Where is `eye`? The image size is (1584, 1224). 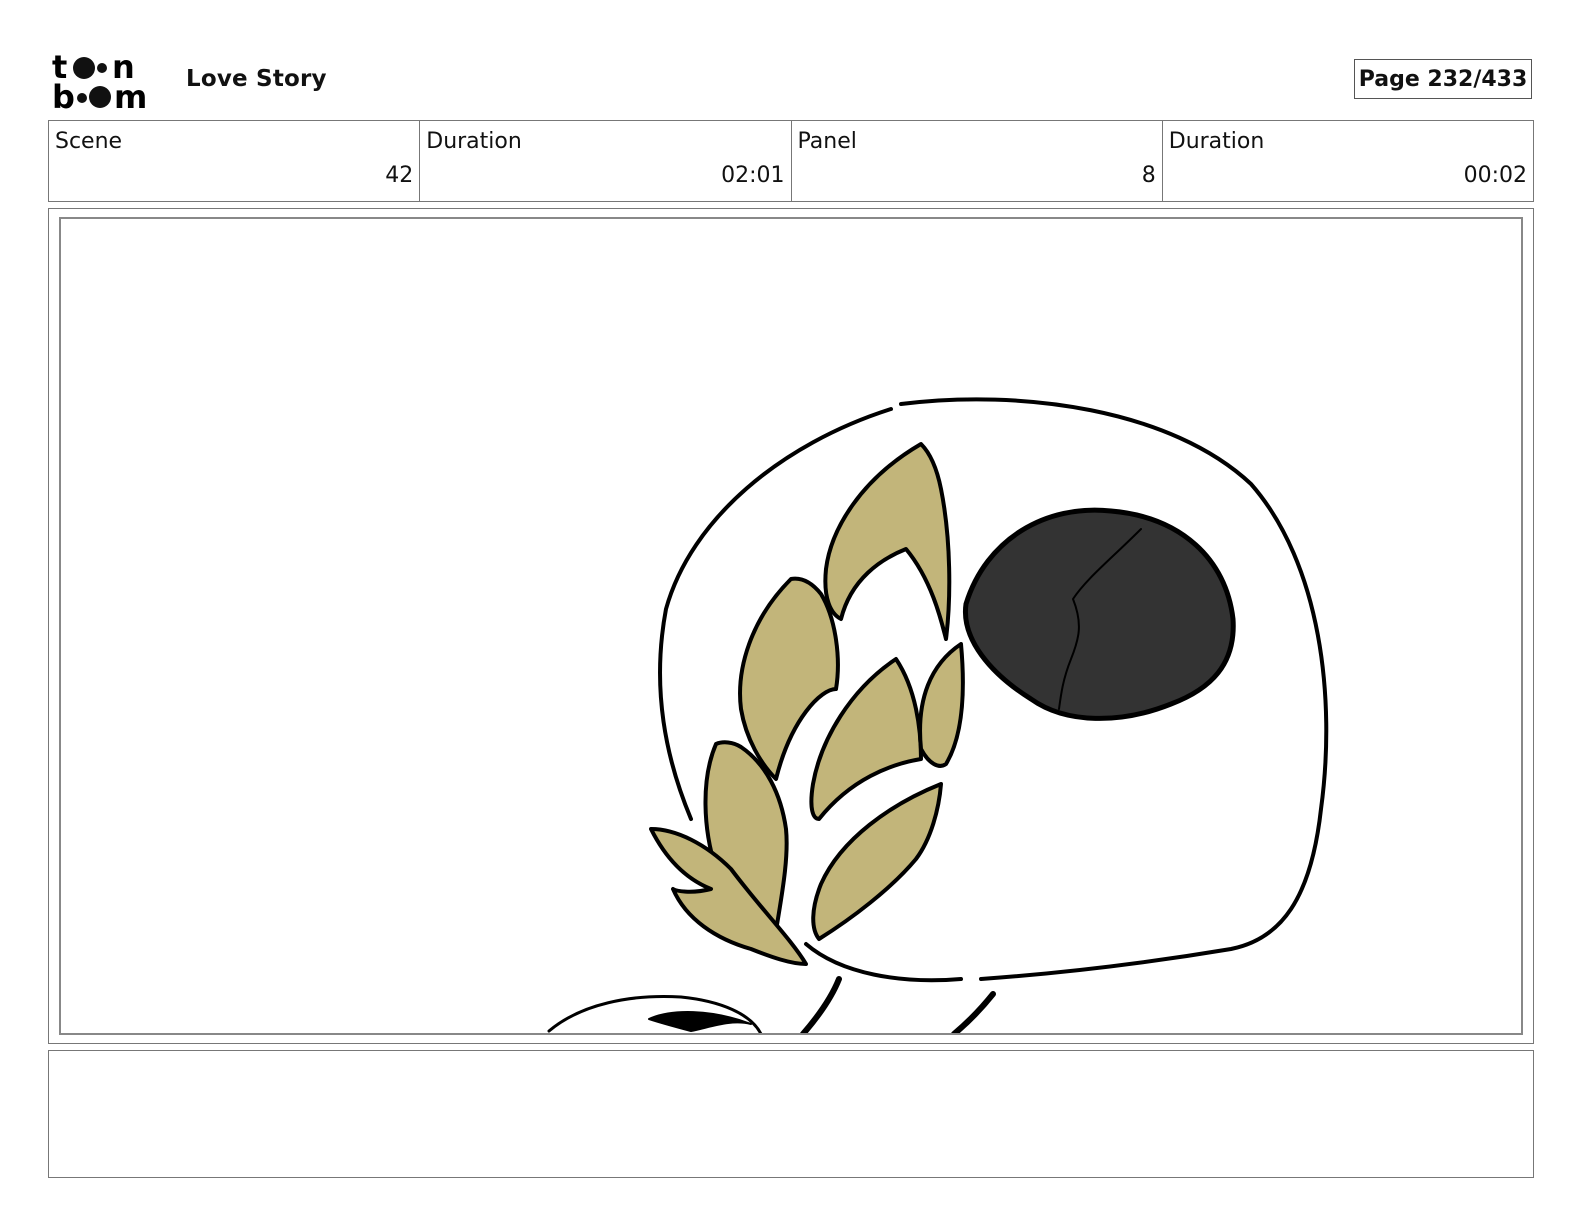 eye is located at coordinates (1099, 614).